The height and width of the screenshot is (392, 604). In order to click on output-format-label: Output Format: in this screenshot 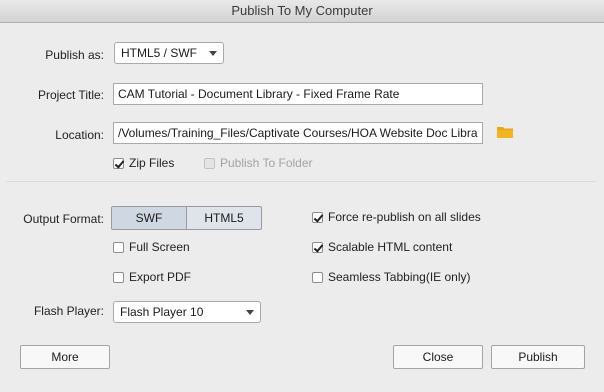, I will do `click(63, 219)`.